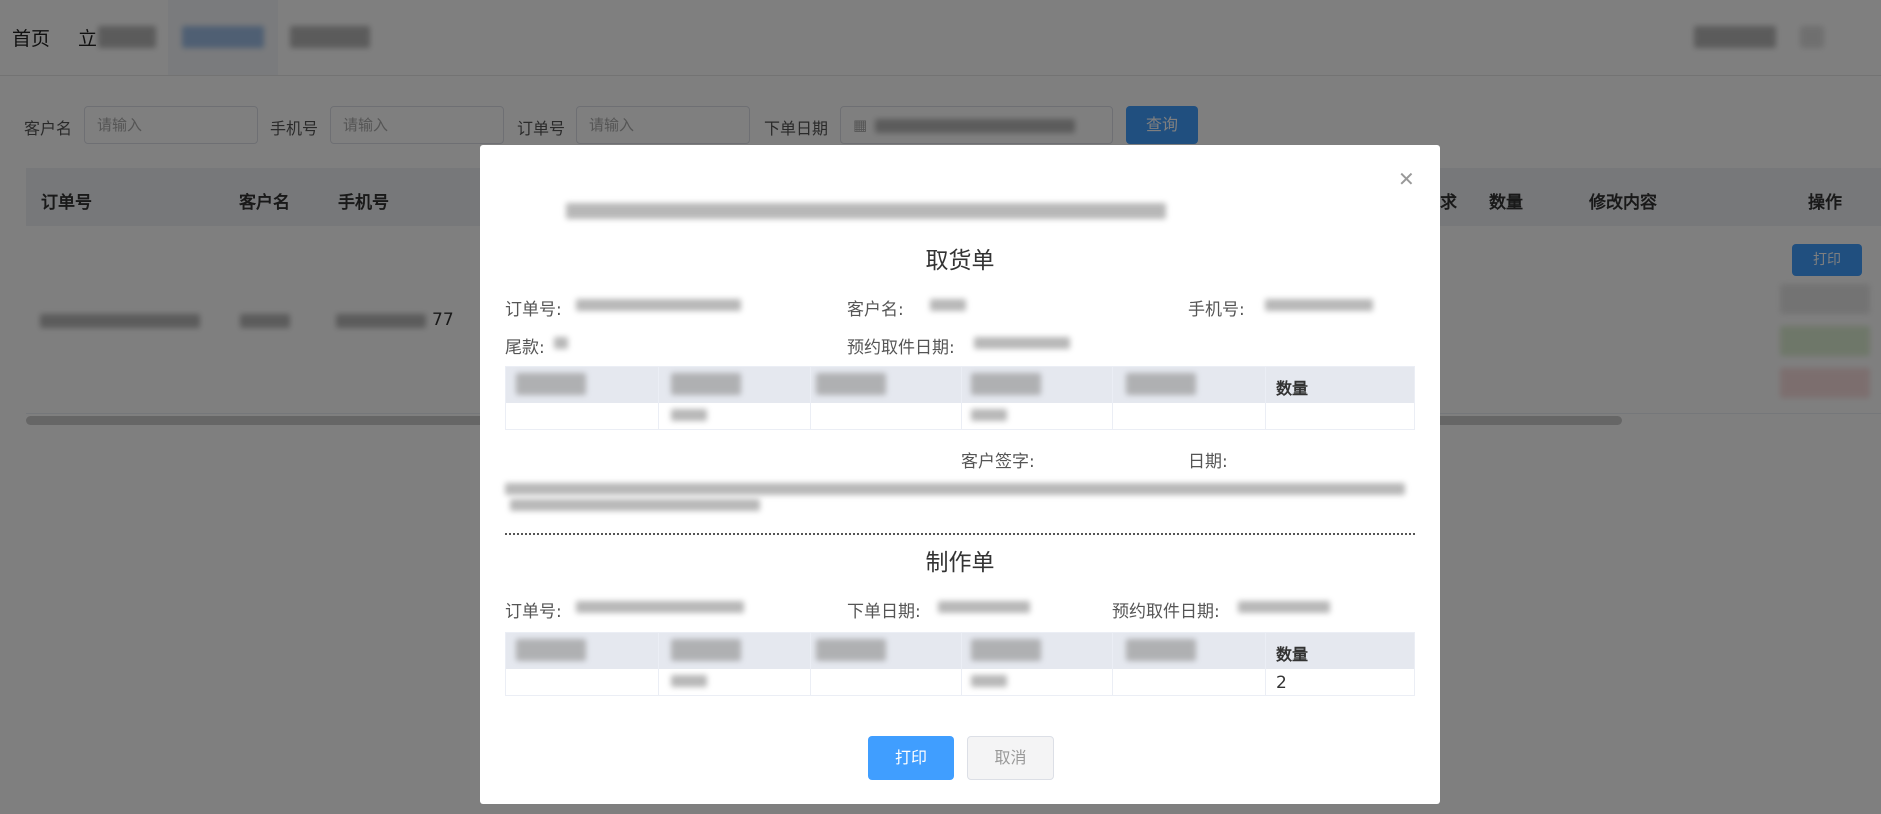 The width and height of the screenshot is (1881, 814). I want to click on close-icon: ✕, so click(1406, 179).